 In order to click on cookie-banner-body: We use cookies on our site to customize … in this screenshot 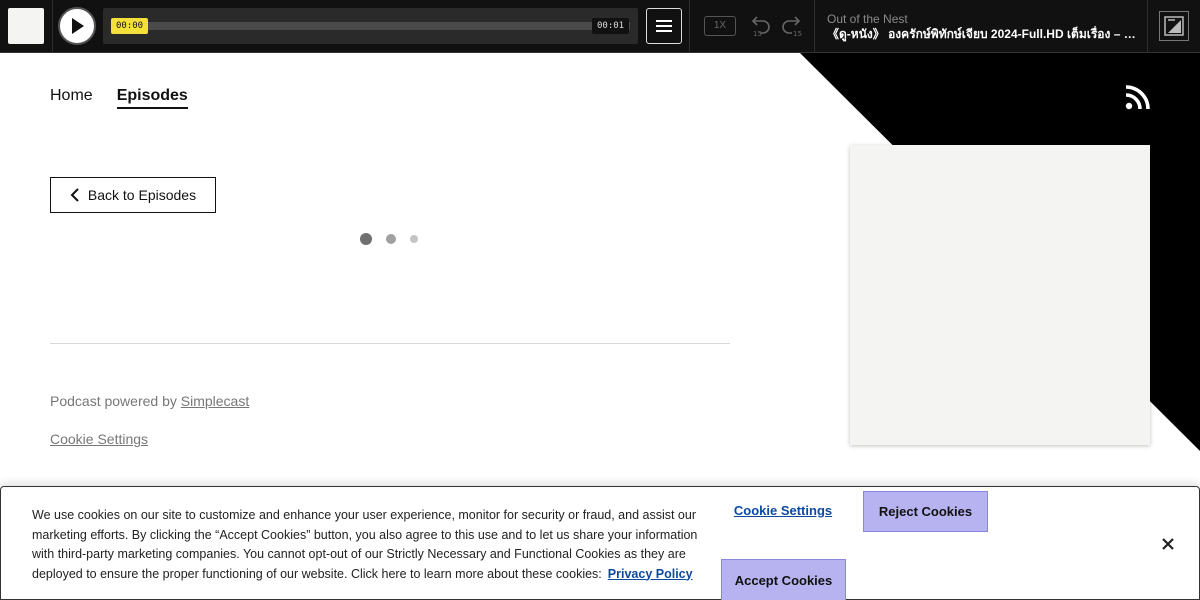, I will do `click(365, 544)`.